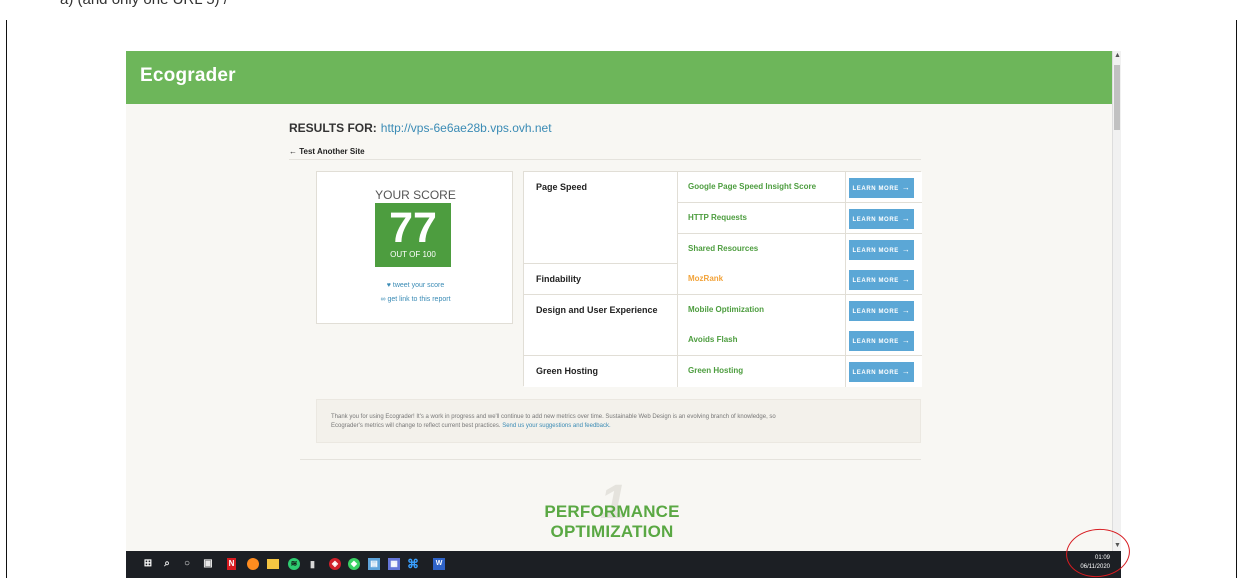 The width and height of the screenshot is (1245, 580). I want to click on score-out-of: OUT OF 100, so click(413, 254).